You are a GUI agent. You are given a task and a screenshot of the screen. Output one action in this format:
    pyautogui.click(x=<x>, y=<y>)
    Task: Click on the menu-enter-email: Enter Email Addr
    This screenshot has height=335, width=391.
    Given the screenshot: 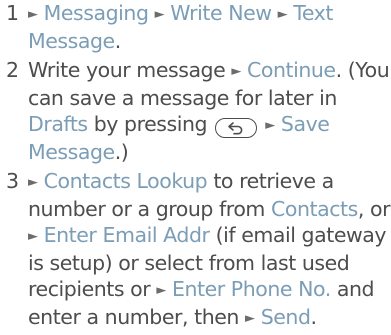 What is the action you would take?
    pyautogui.click(x=126, y=235)
    